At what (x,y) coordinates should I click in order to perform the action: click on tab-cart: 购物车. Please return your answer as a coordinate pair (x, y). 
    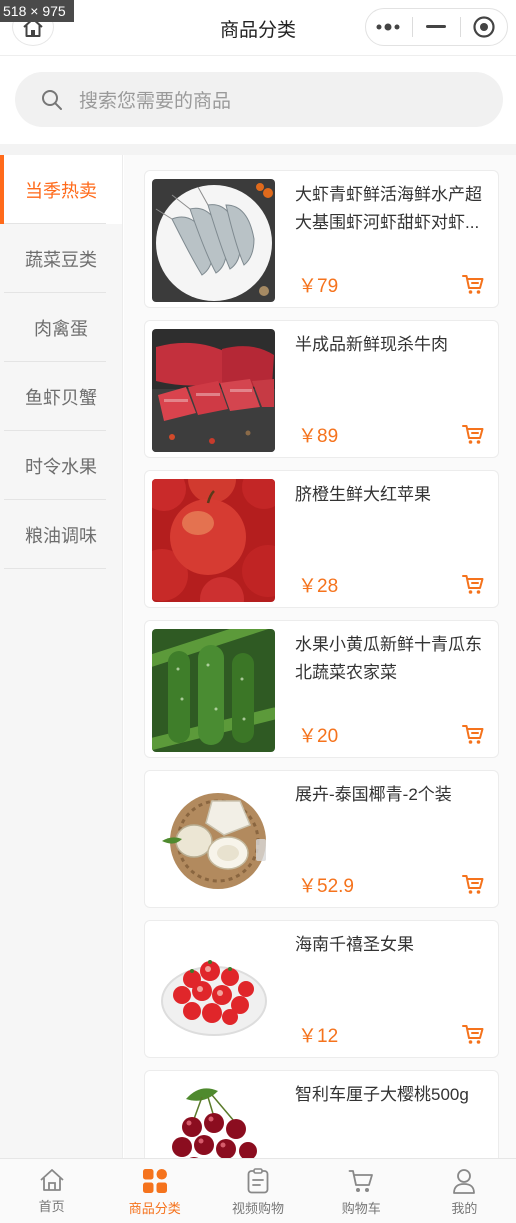
    Looking at the image, I should click on (361, 1191).